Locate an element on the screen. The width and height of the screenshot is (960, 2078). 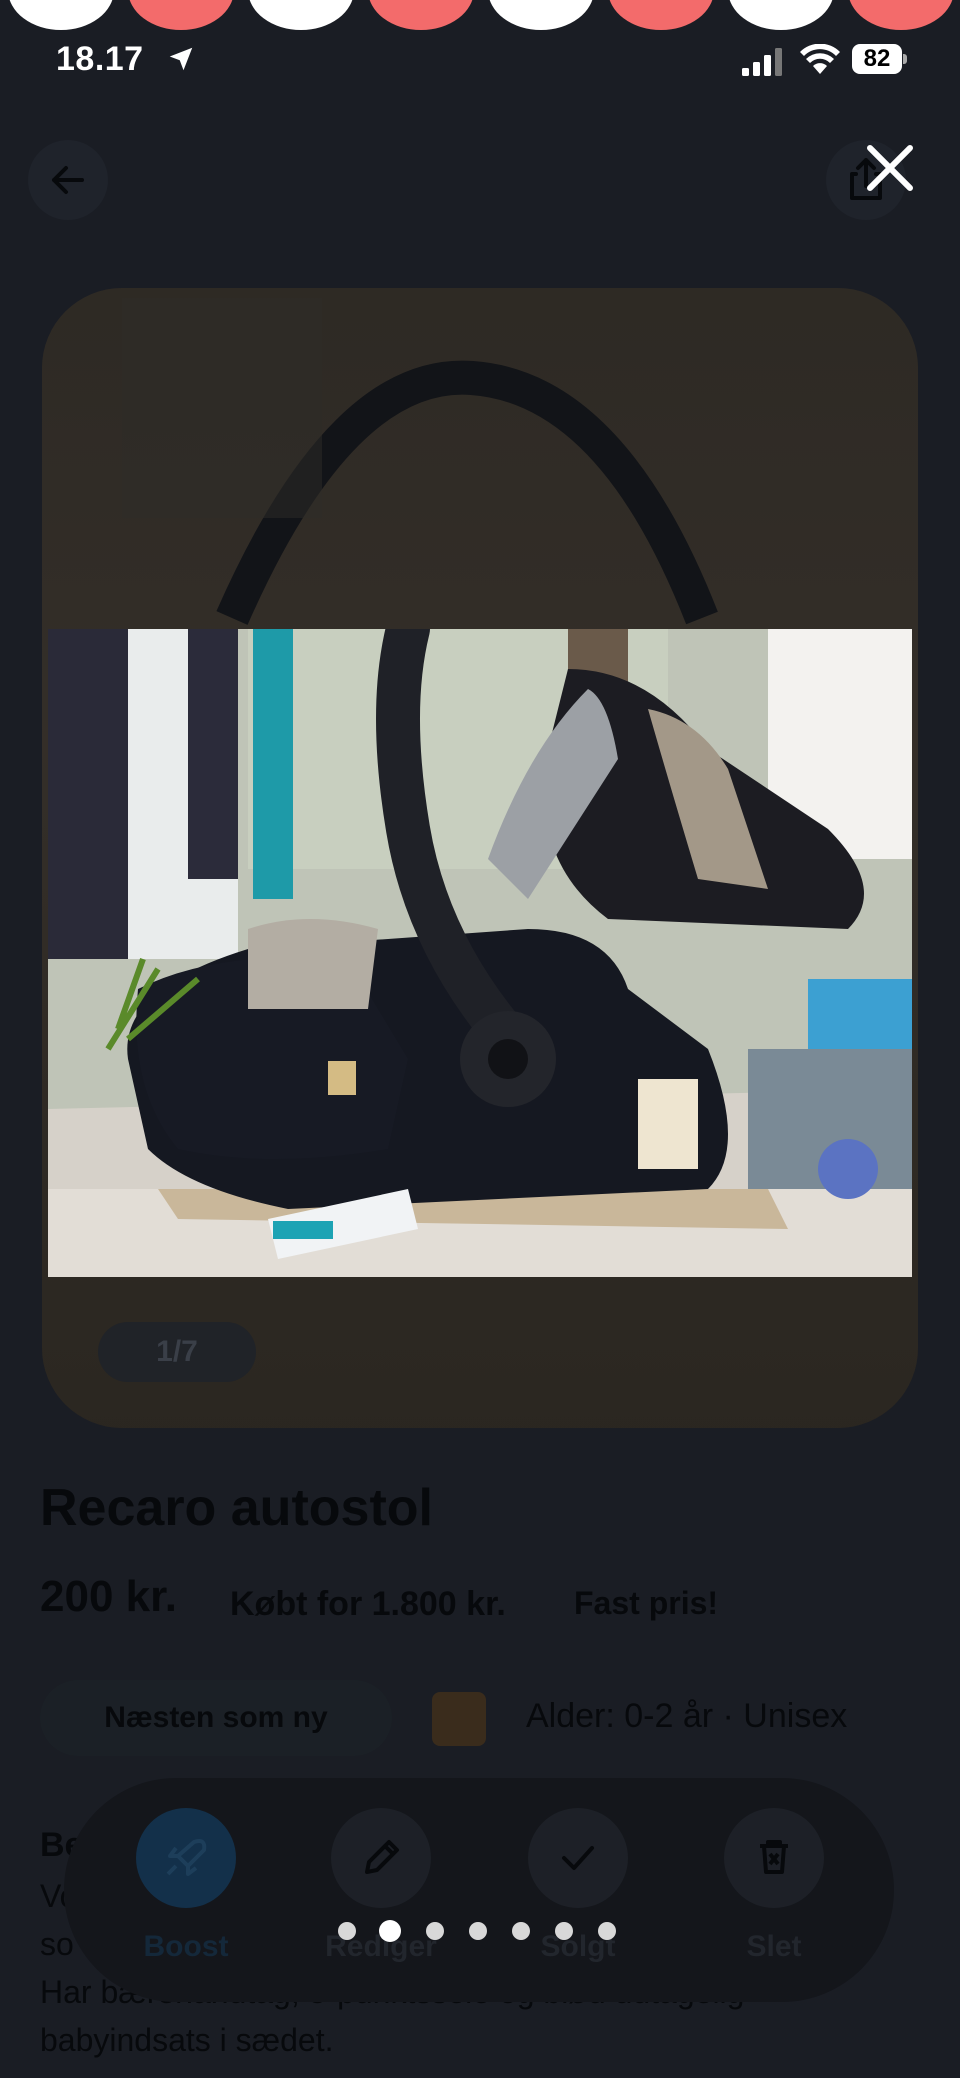
description-line-4: babyindsats i sædet. is located at coordinates (187, 2040).